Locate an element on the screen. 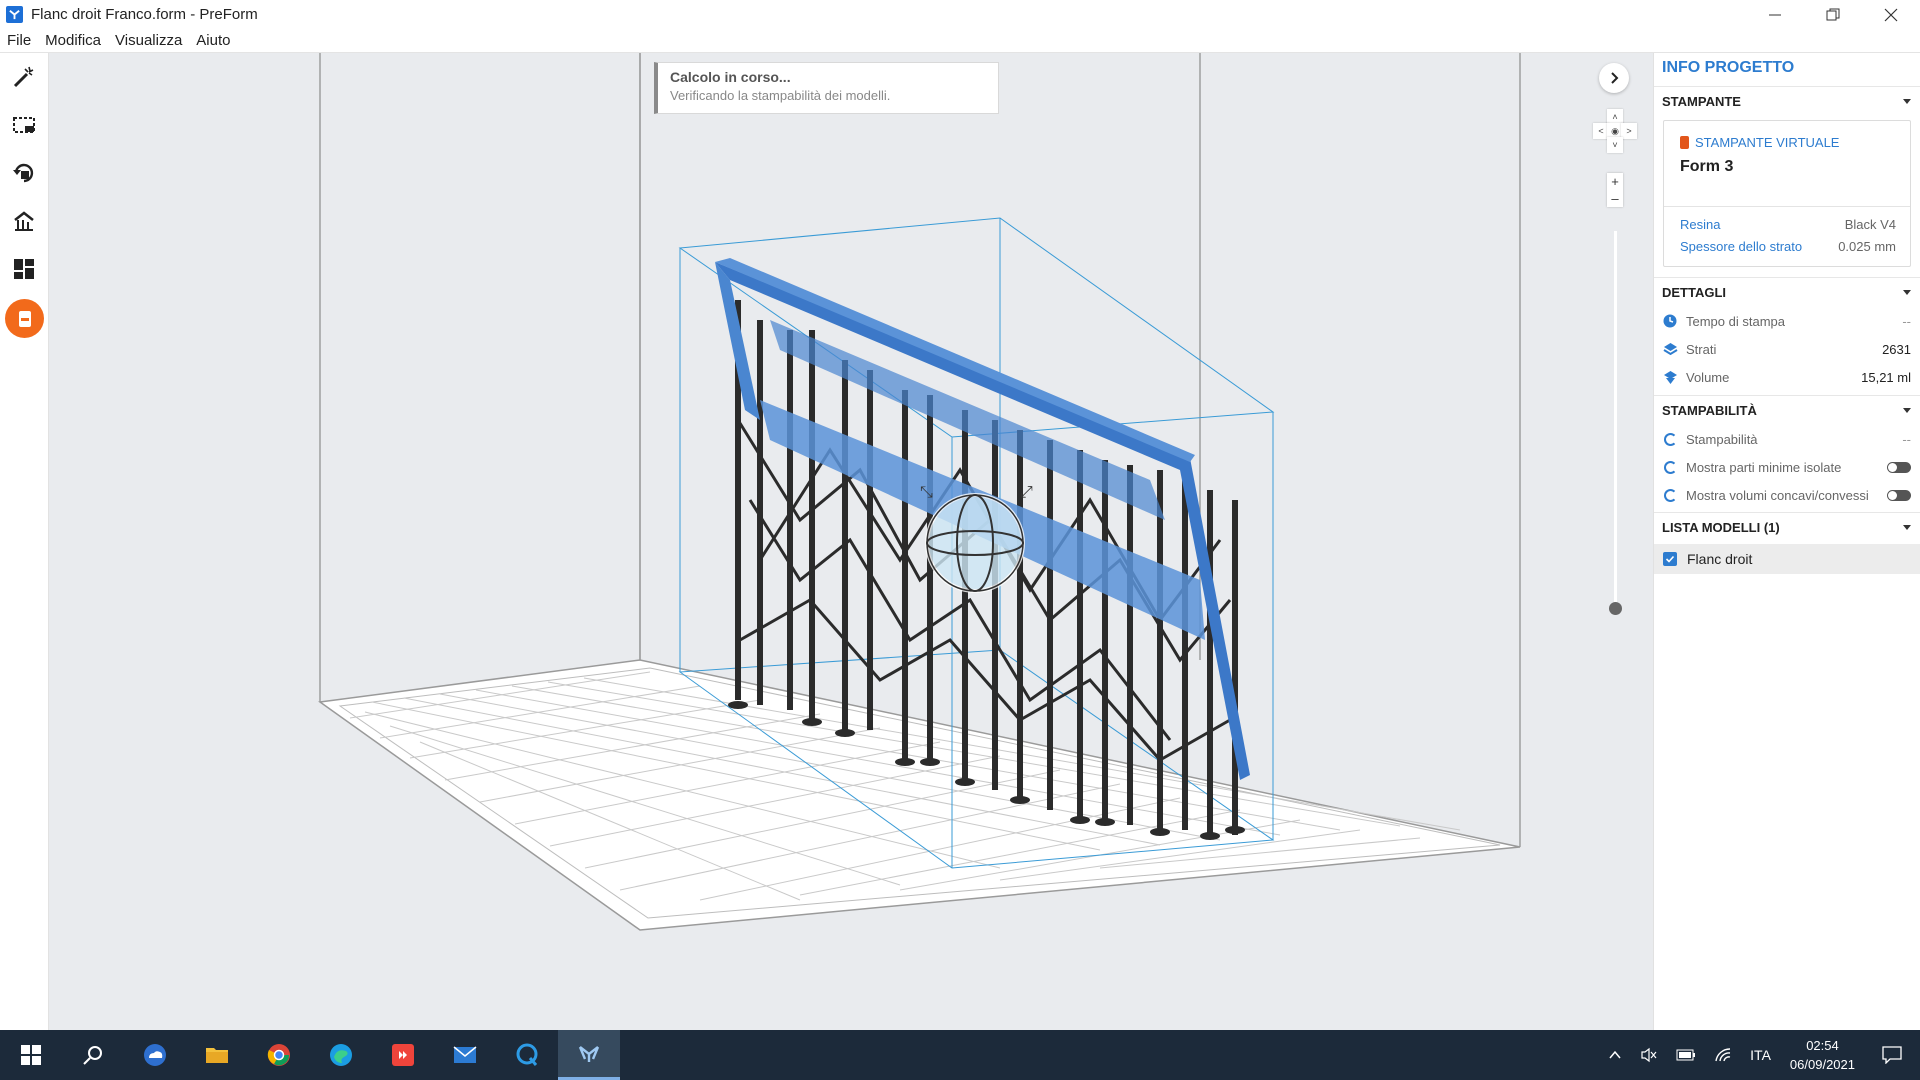  restore-button is located at coordinates (1833, 14).